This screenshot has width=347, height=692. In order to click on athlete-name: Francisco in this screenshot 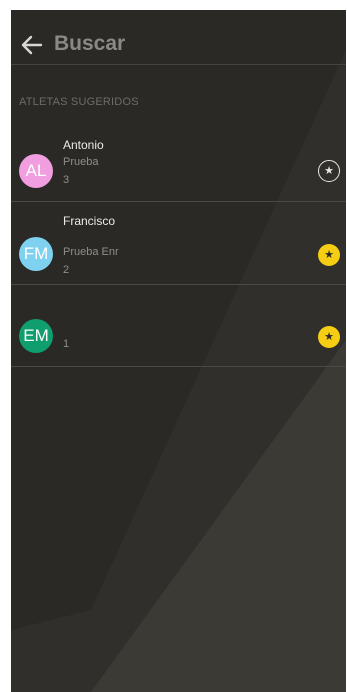, I will do `click(89, 221)`.